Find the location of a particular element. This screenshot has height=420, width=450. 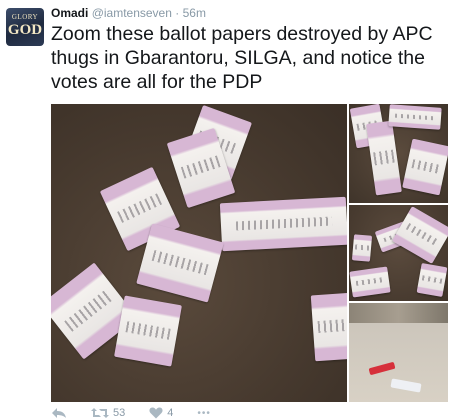

more-icon: ••• is located at coordinates (204, 413).